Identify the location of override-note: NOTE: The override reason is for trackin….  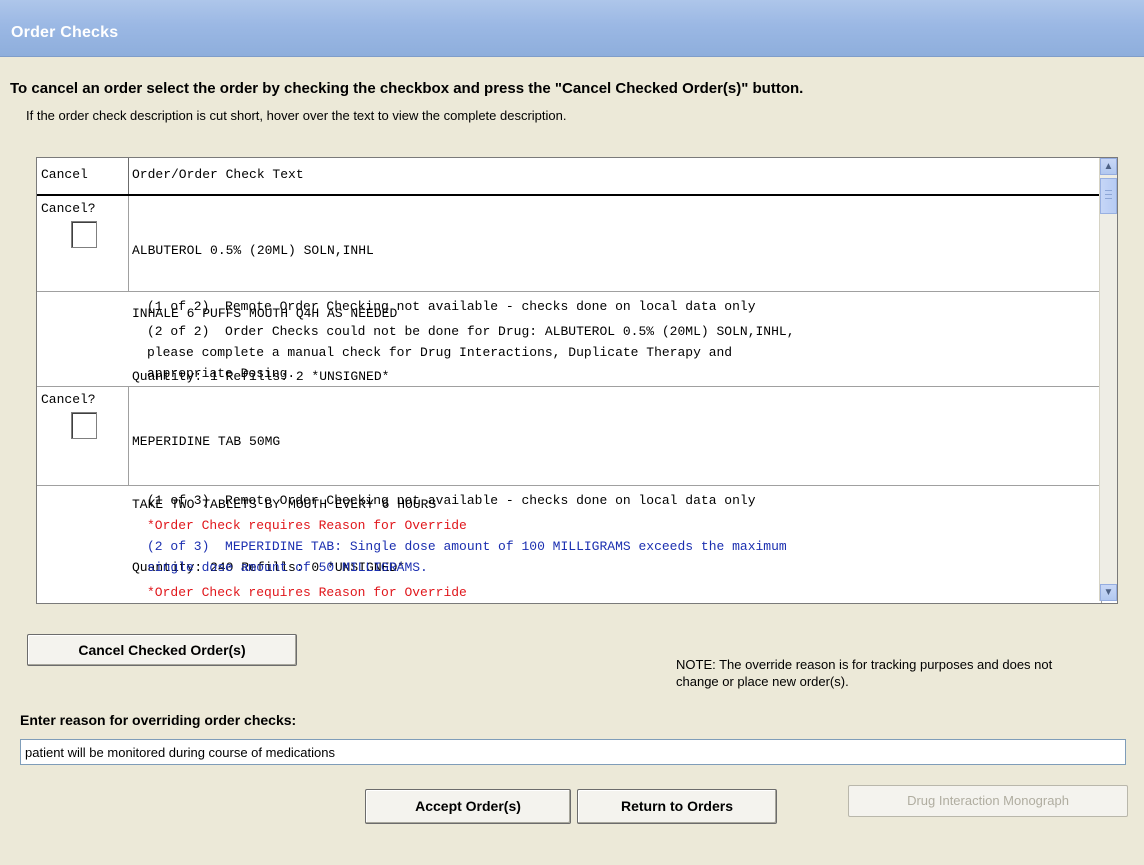
(864, 673).